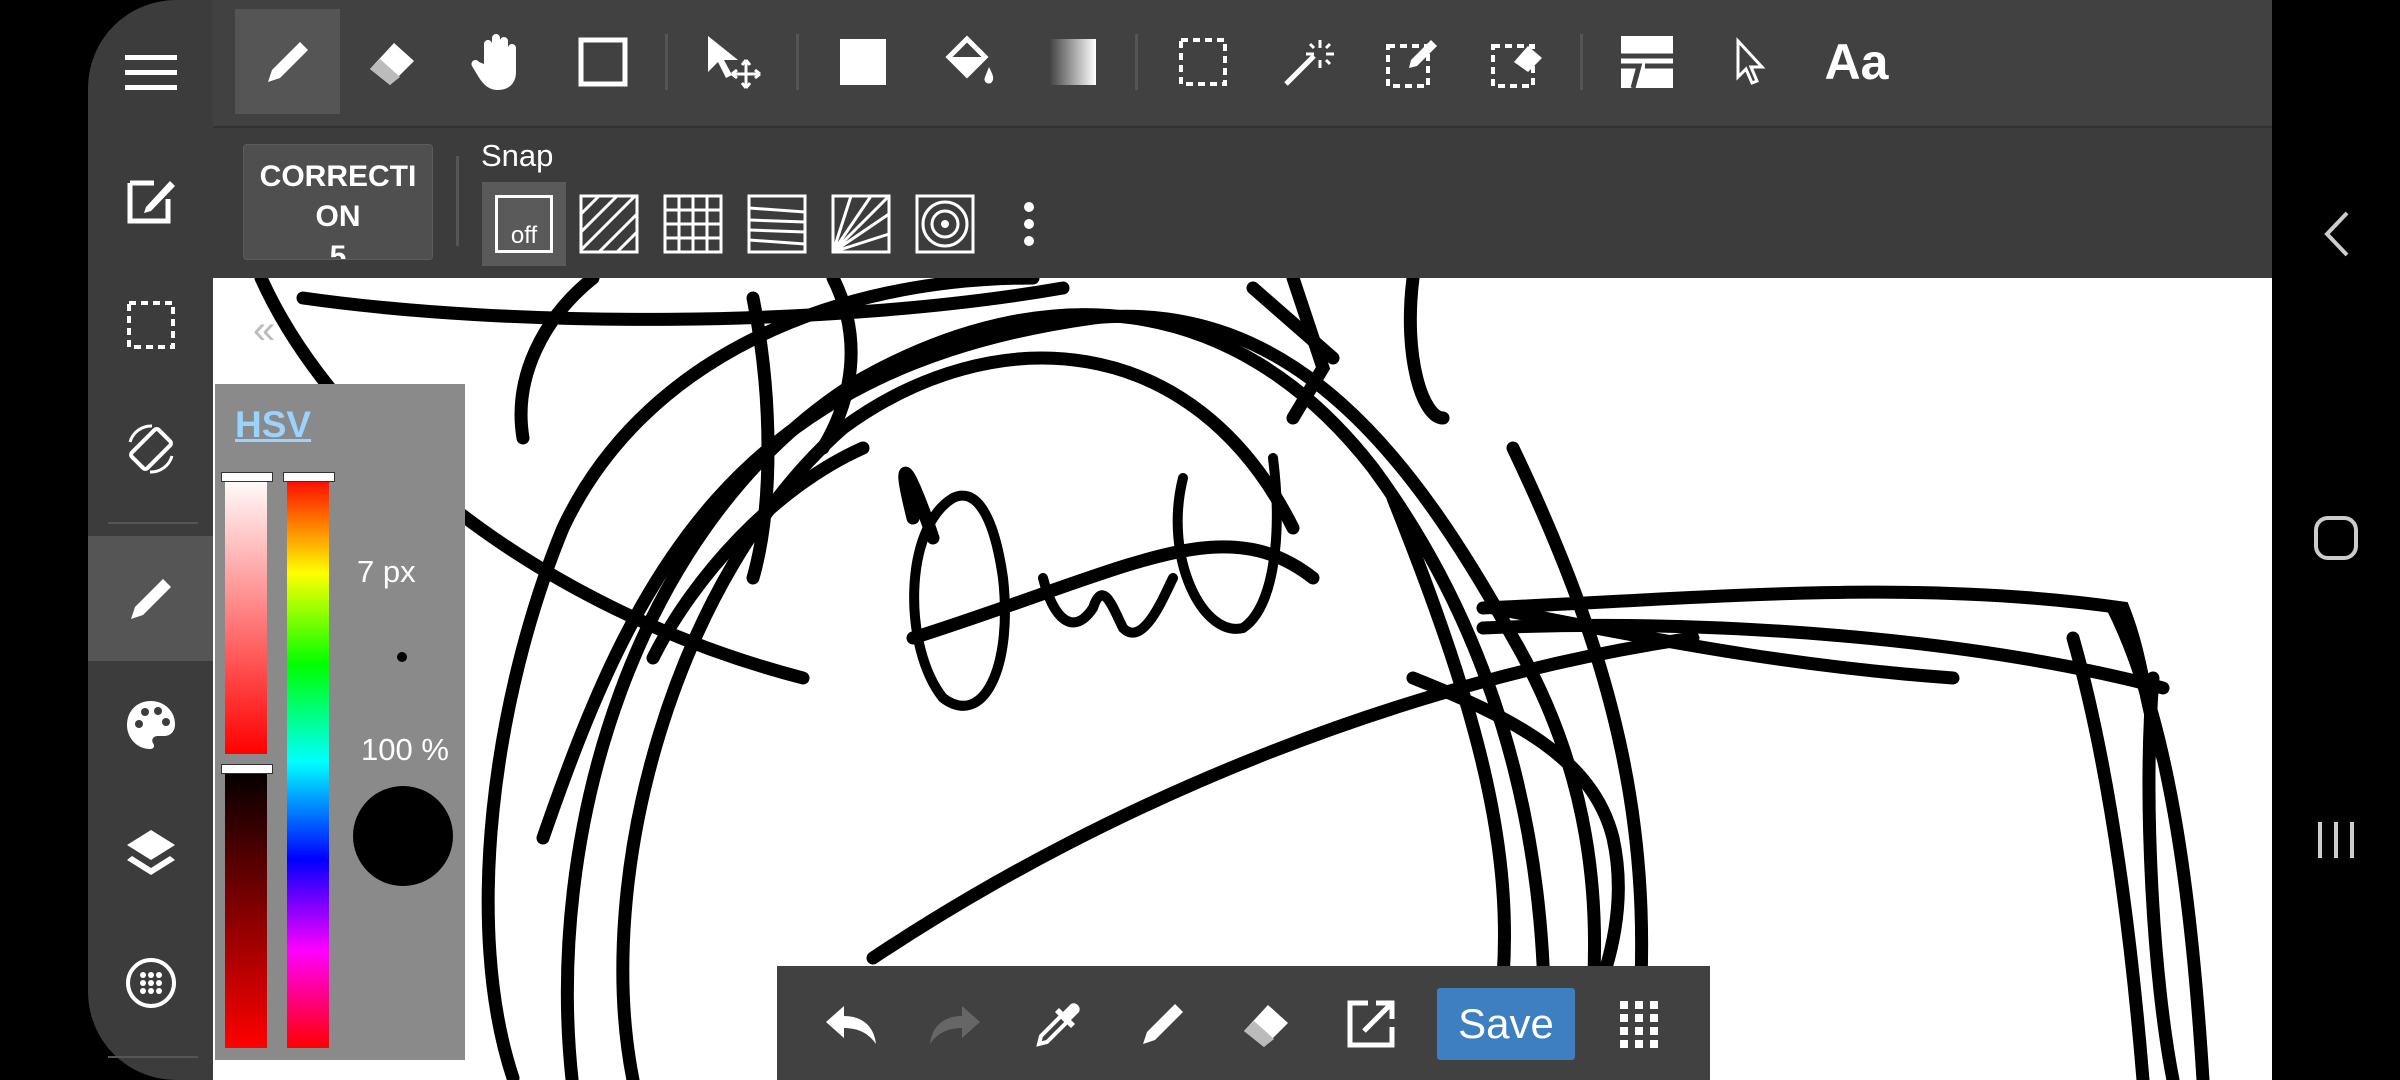 The image size is (2400, 1080). Describe the element at coordinates (945, 224) in the screenshot. I see `snap-circle-icon` at that location.